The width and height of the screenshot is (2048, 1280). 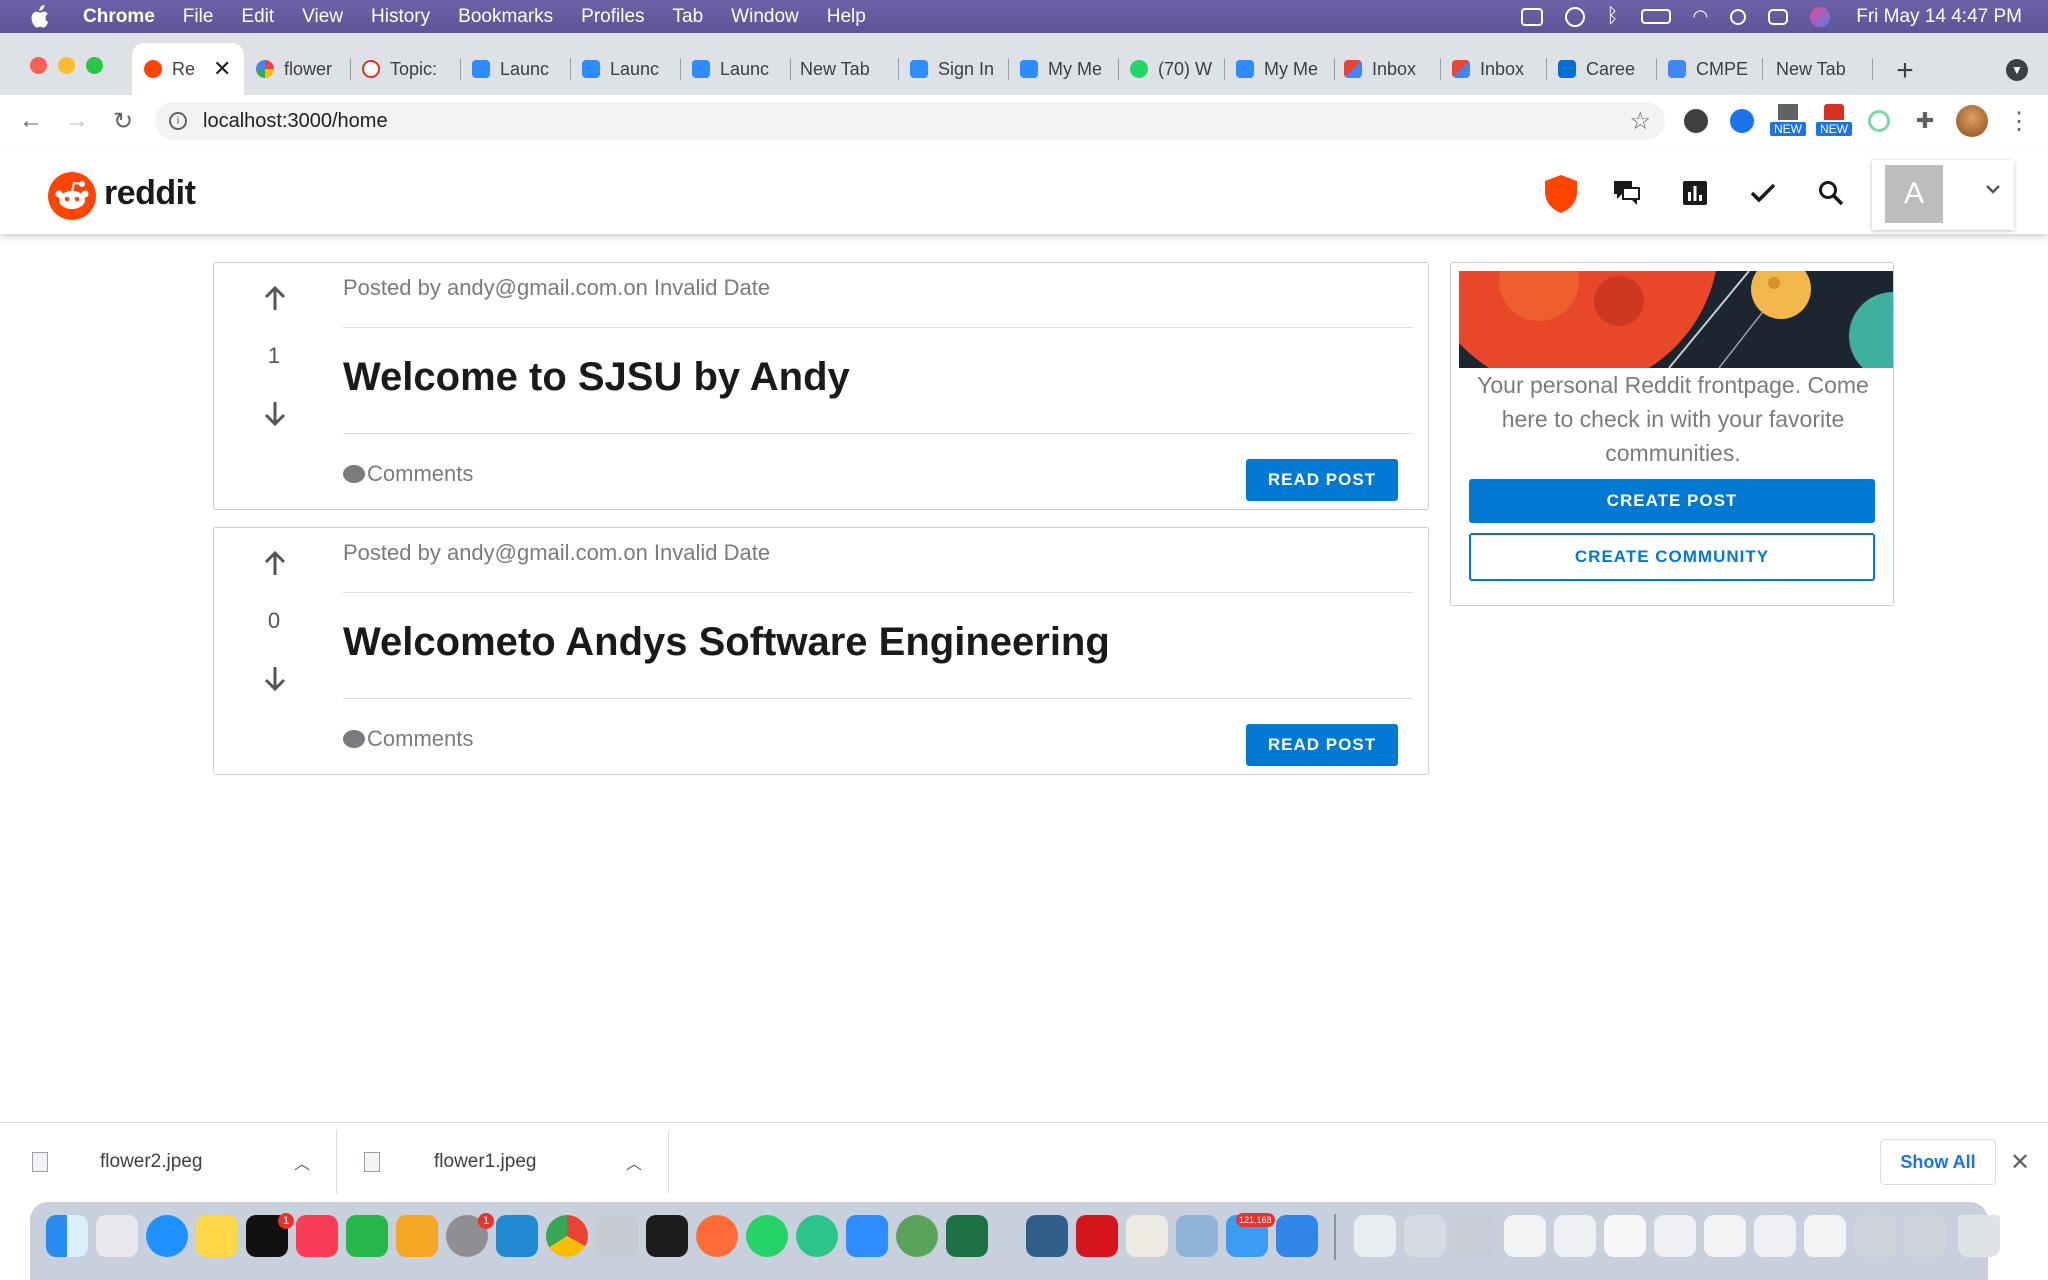 I want to click on extension-new-badge-1: NEW, so click(x=1788, y=122).